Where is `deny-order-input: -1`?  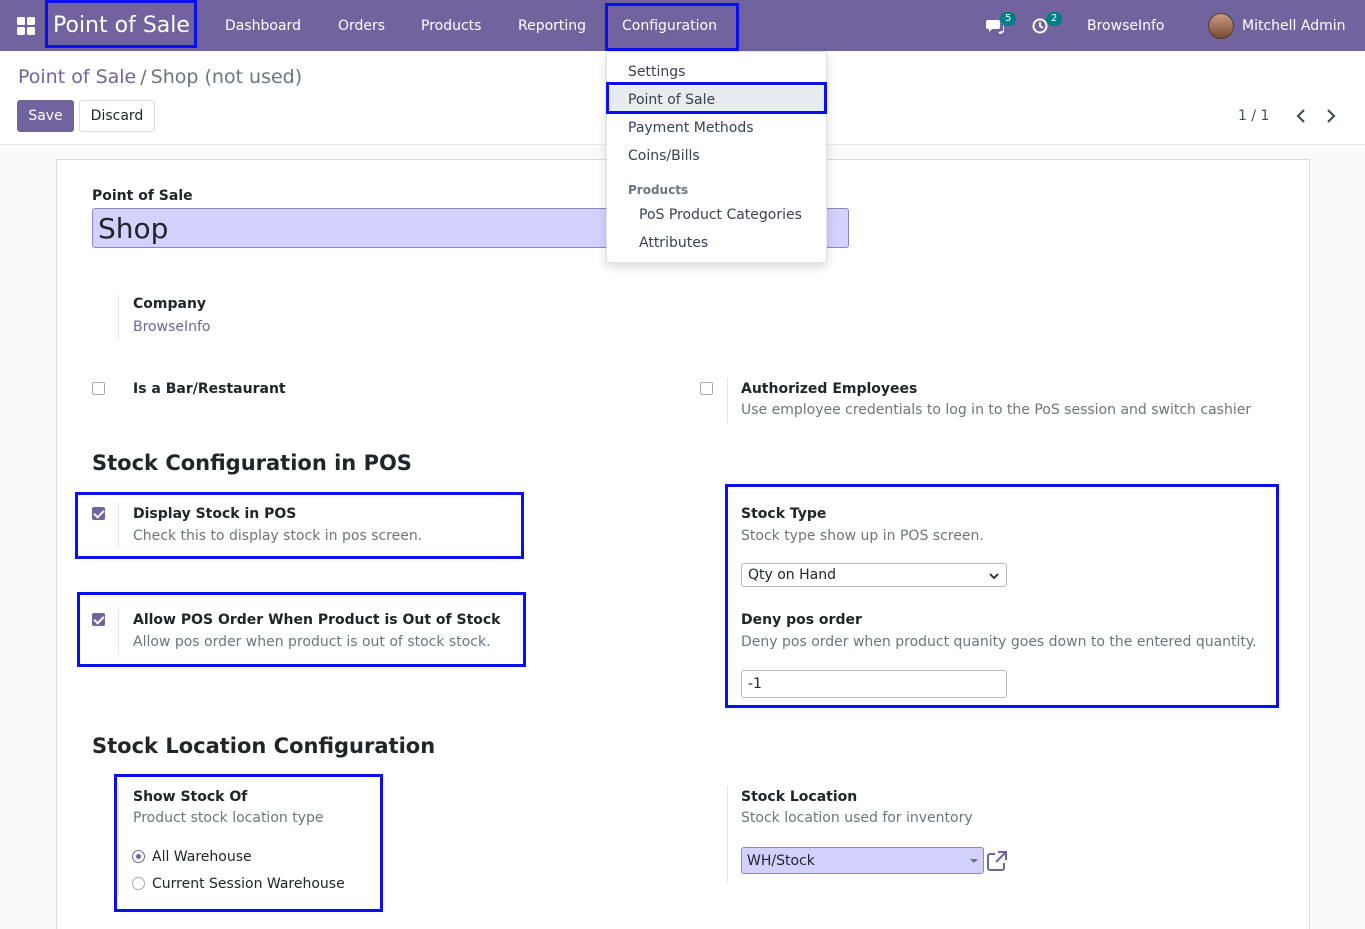
deny-order-input: -1 is located at coordinates (874, 684).